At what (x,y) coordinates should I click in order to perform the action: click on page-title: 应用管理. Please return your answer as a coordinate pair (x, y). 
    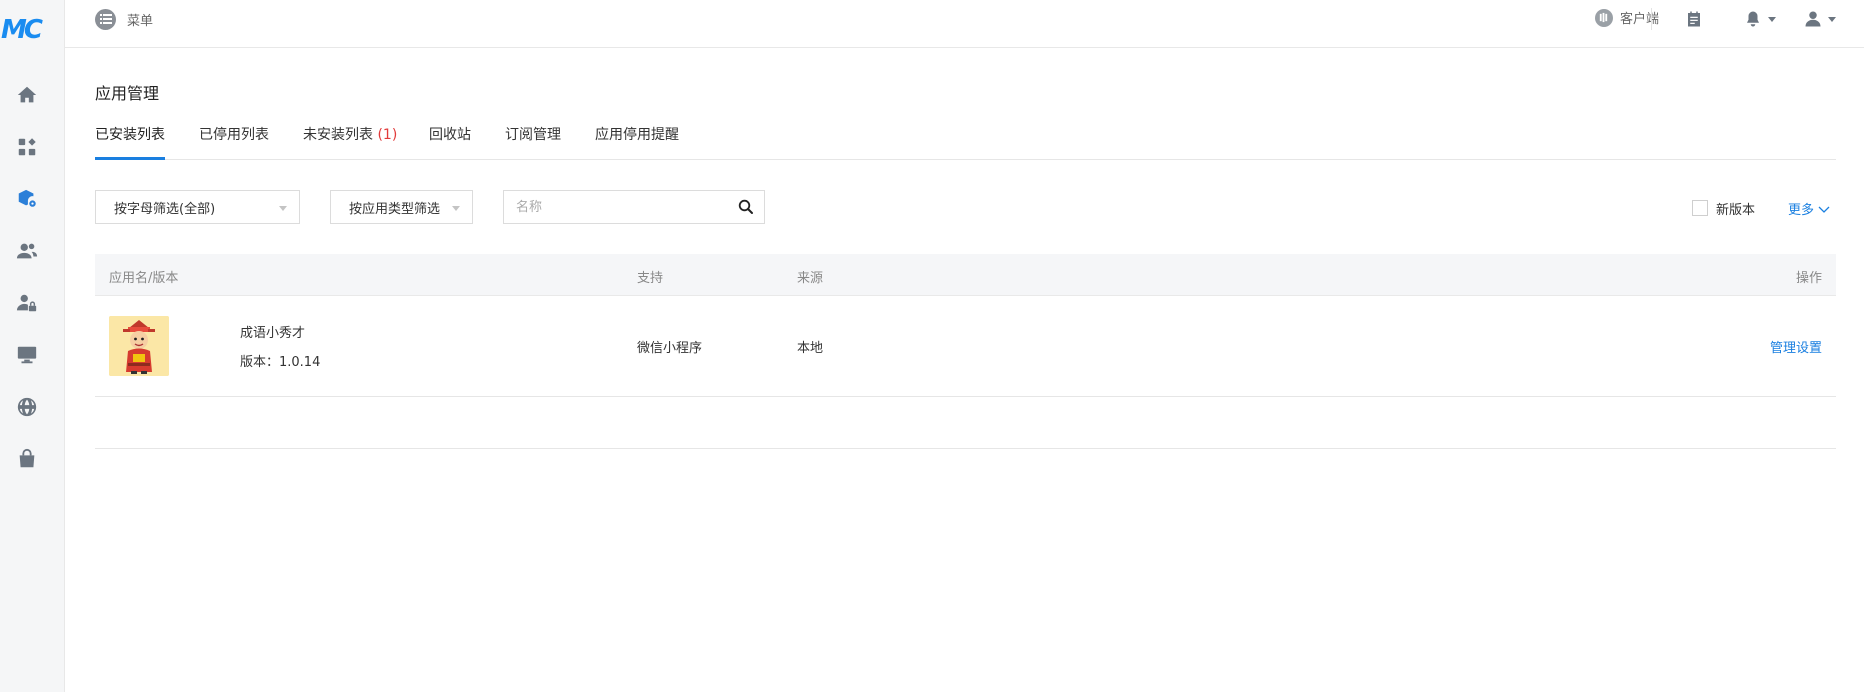
    Looking at the image, I should click on (127, 93).